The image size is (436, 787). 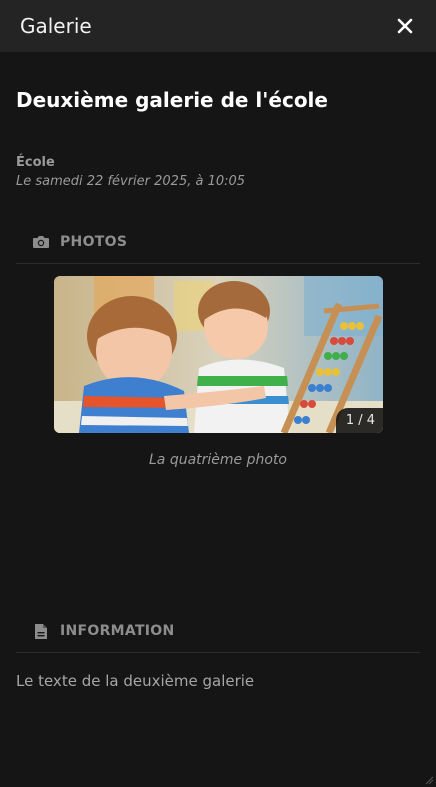 I want to click on photos-section-label: PHOTOS, so click(x=94, y=242).